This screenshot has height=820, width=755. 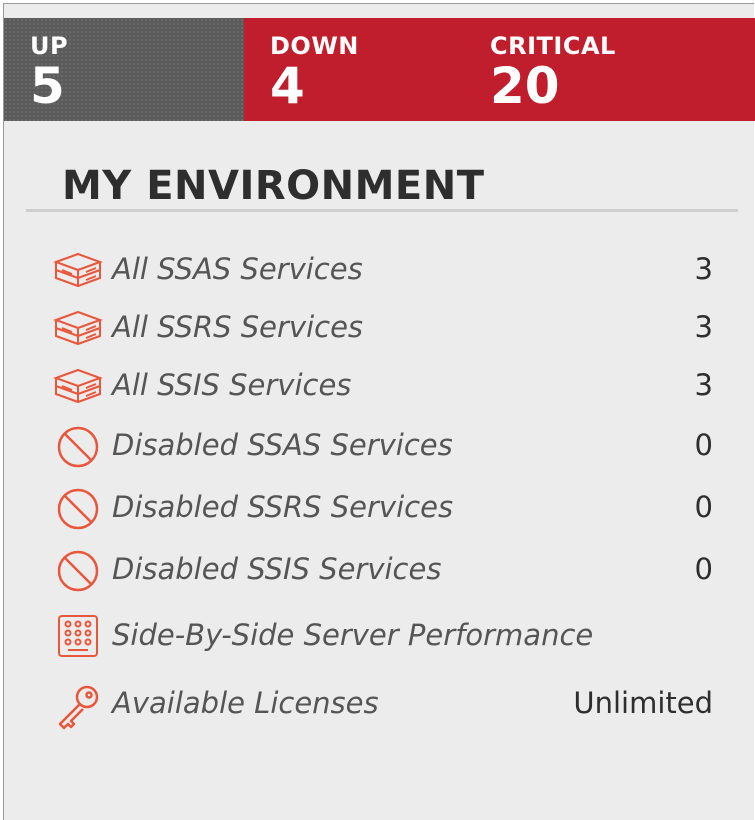 I want to click on key-icon, so click(x=78, y=706).